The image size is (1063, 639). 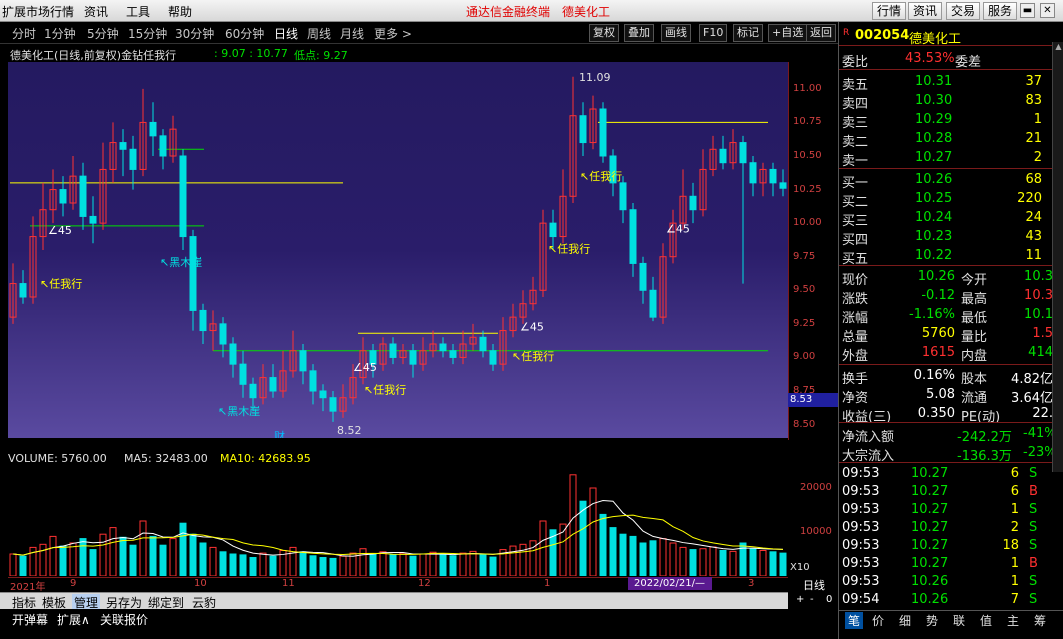 What do you see at coordinates (147, 33) in the screenshot?
I see `period-15min: 15分钟` at bounding box center [147, 33].